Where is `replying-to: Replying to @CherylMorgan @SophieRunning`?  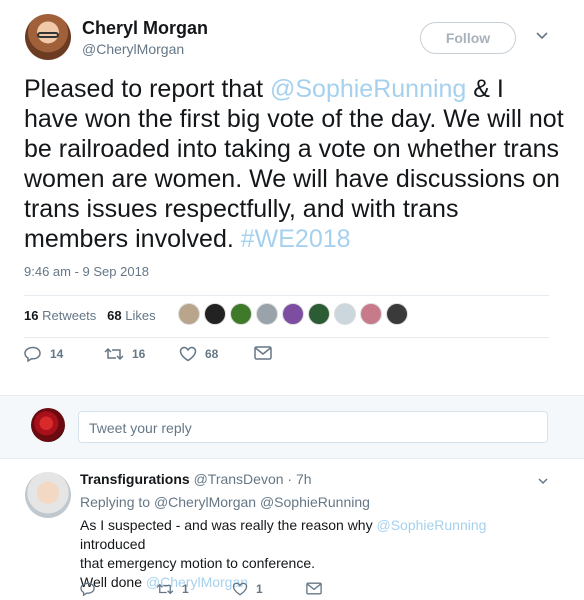 replying-to: Replying to @CherylMorgan @SophieRunning is located at coordinates (225, 502).